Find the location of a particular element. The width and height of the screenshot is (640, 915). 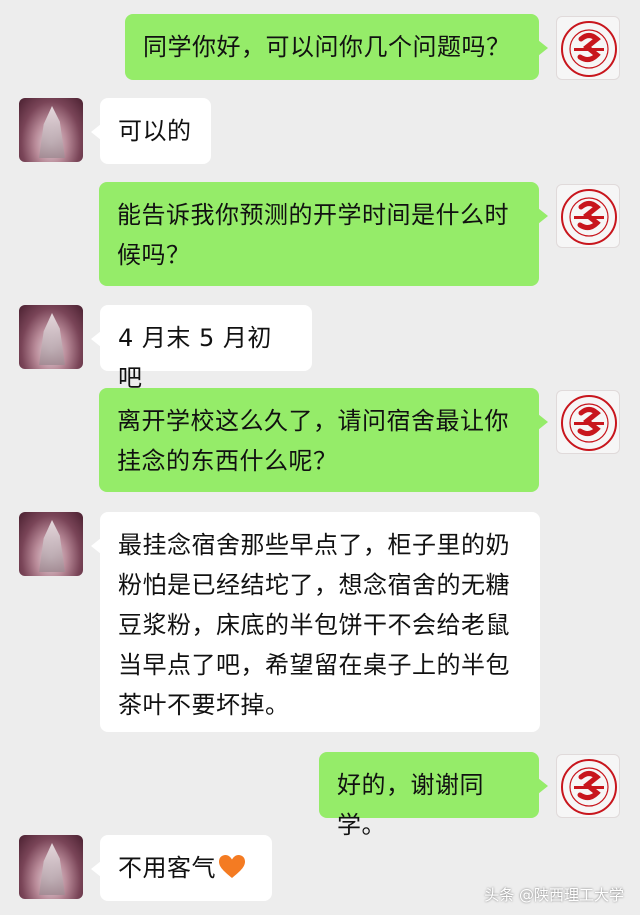

watermark: 头条 @陕西理工大学 is located at coordinates (554, 895).